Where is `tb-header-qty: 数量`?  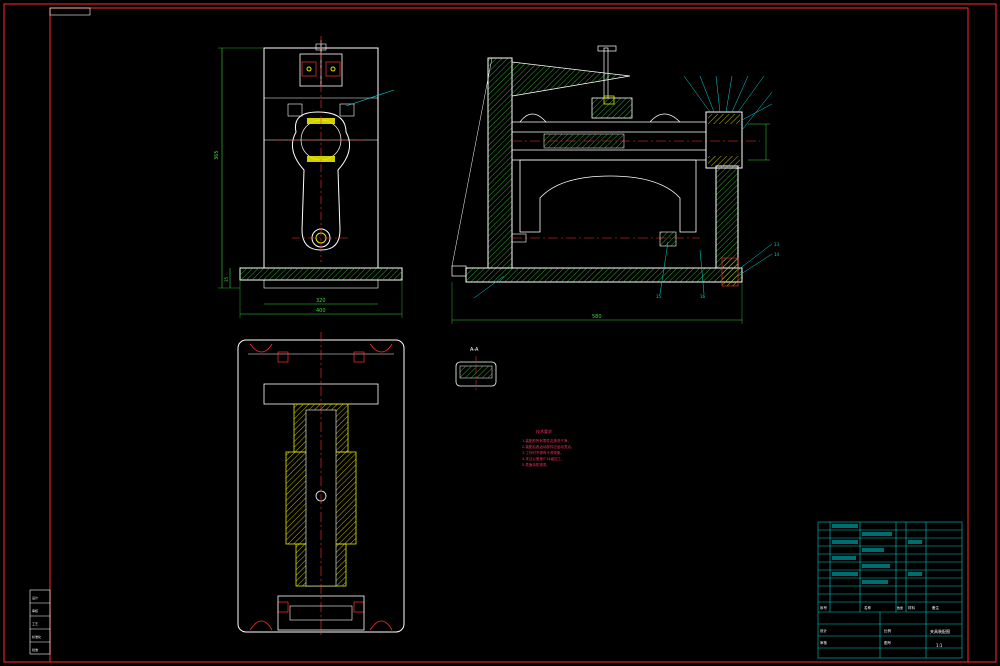 tb-header-qty: 数量 is located at coordinates (900, 607).